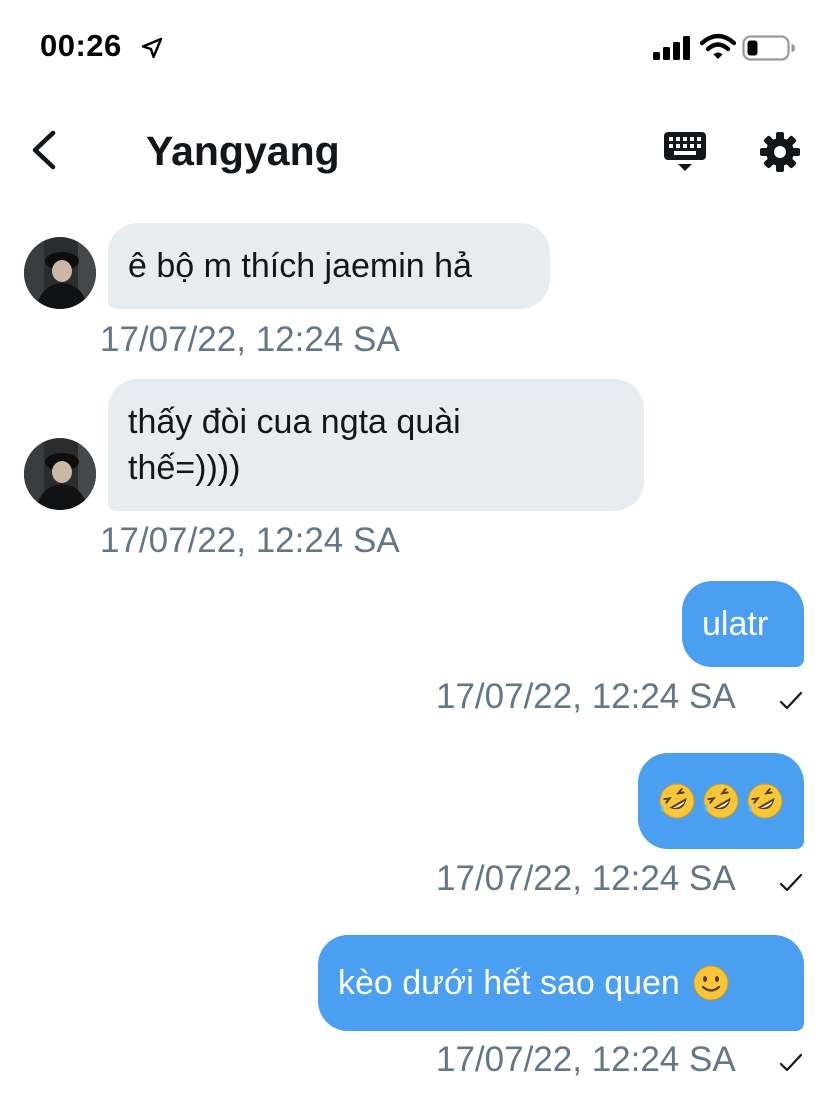  Describe the element at coordinates (184, 468) in the screenshot. I see `message-text-line: thế=))))` at that location.